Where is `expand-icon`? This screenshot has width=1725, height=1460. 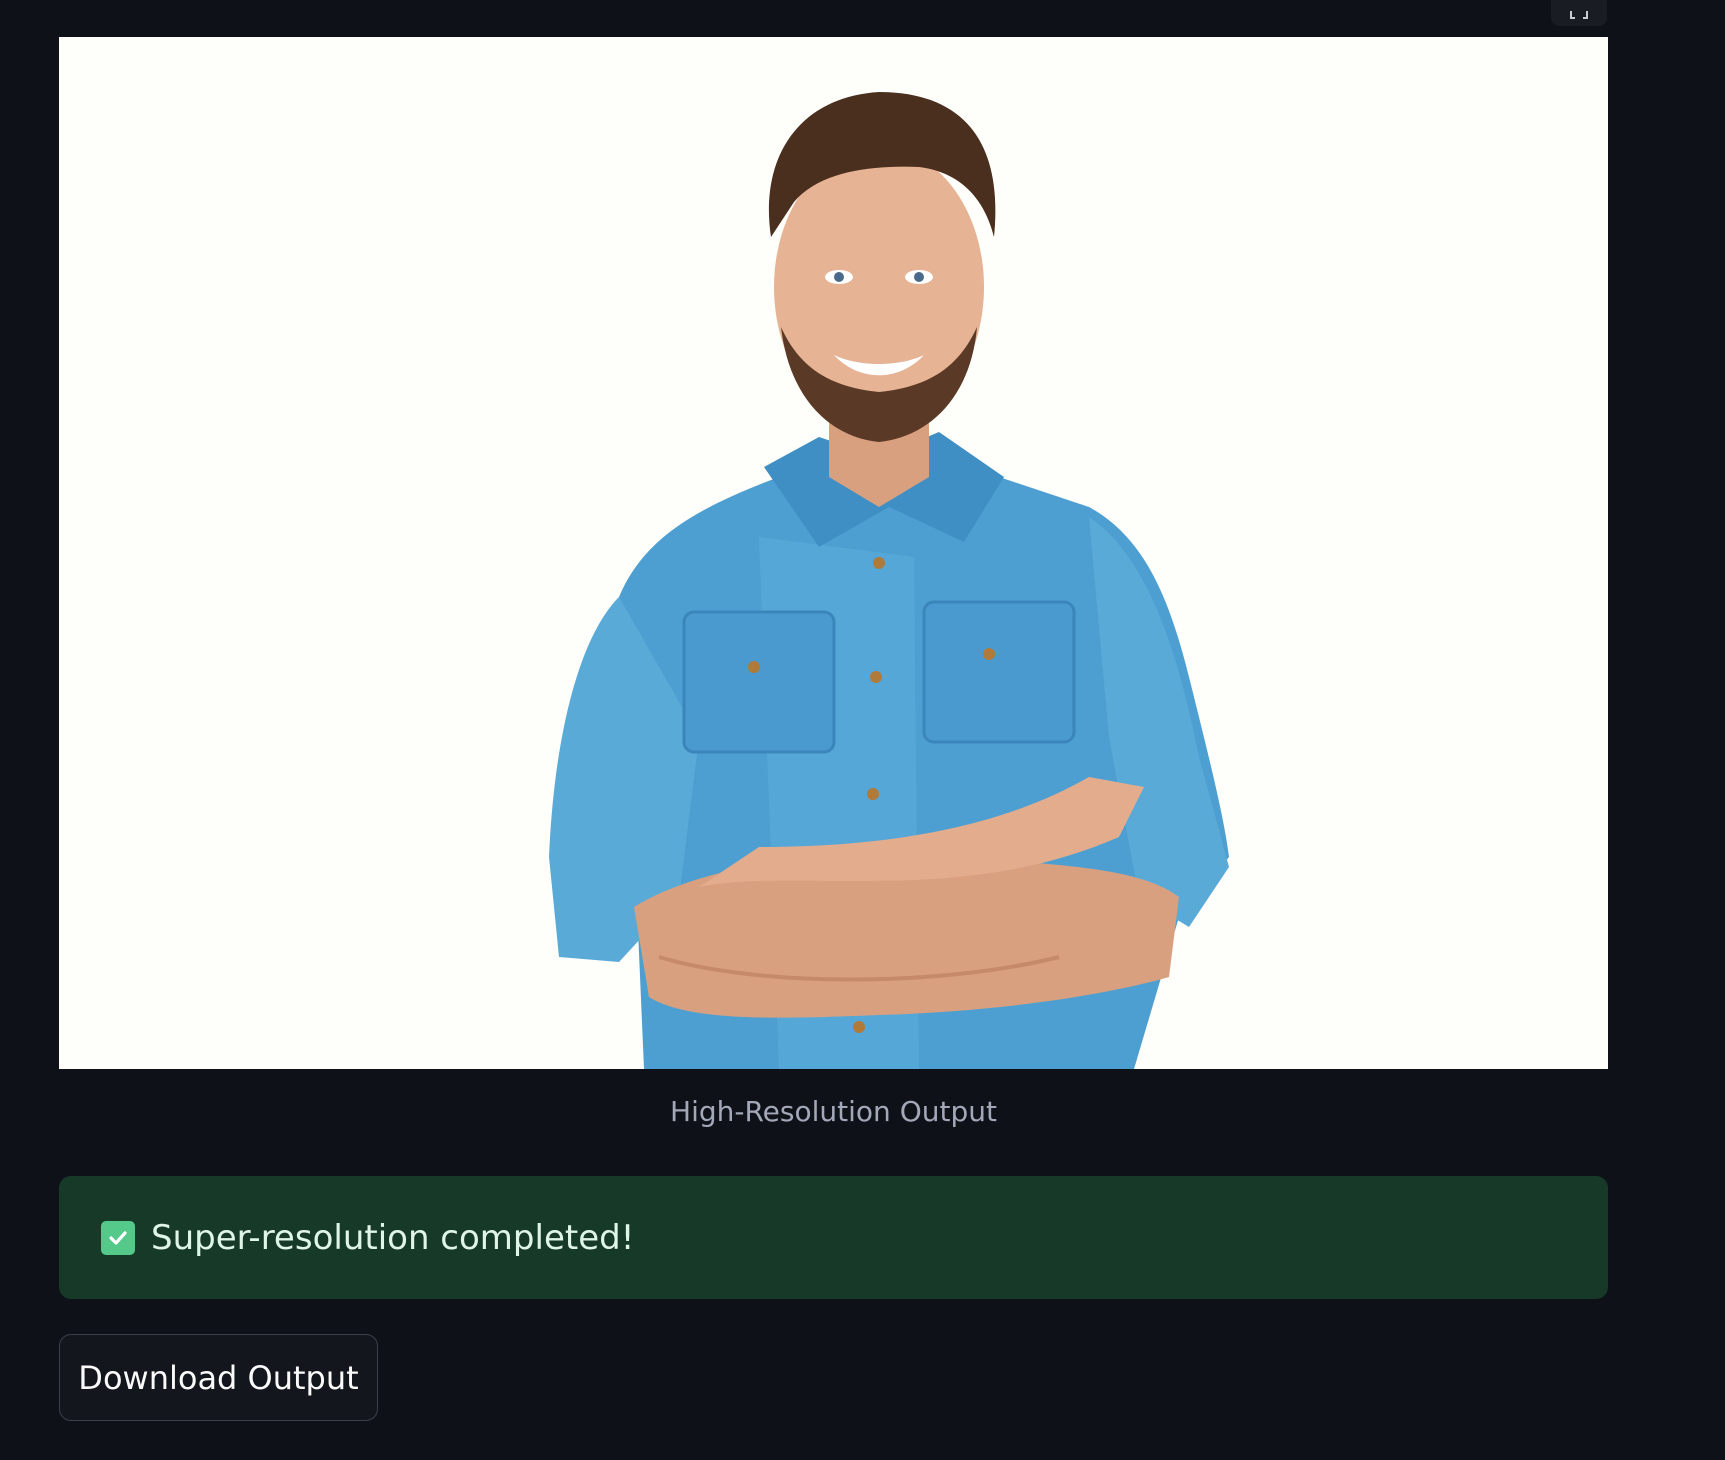 expand-icon is located at coordinates (1579, 15).